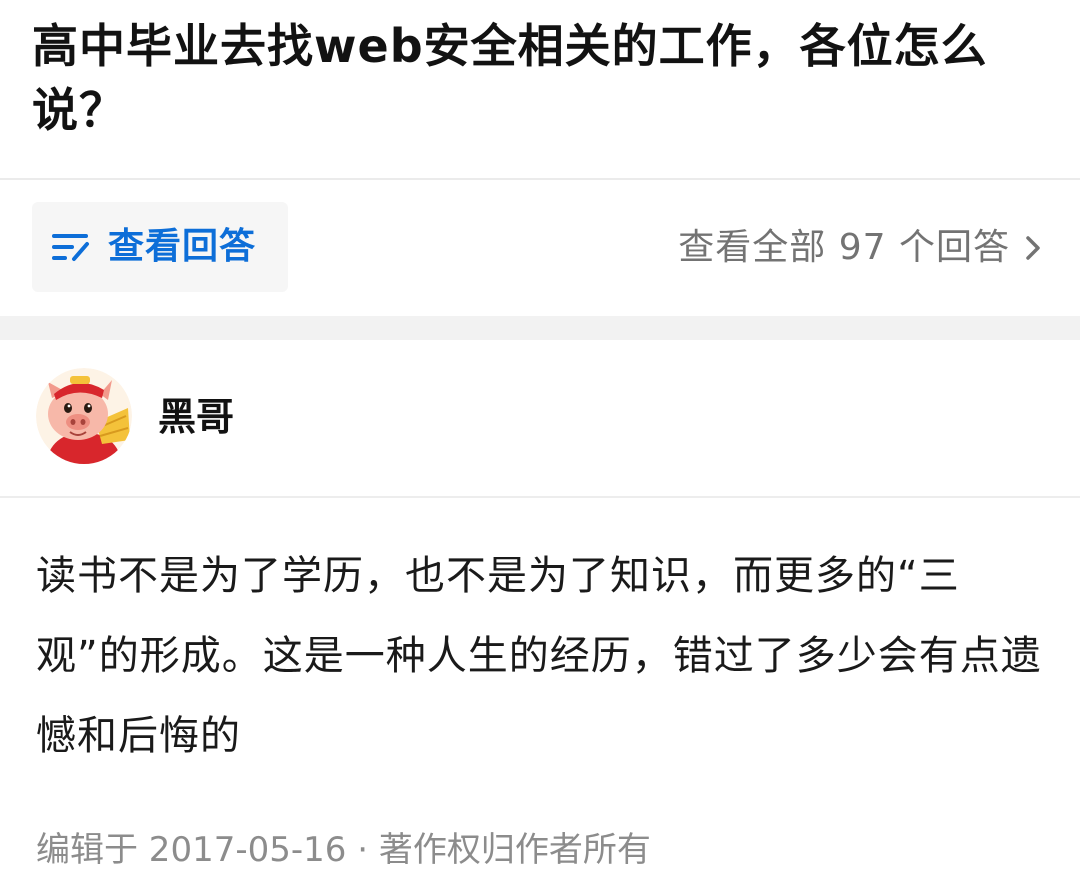 The image size is (1080, 883). I want to click on section-separator, so click(540, 328).